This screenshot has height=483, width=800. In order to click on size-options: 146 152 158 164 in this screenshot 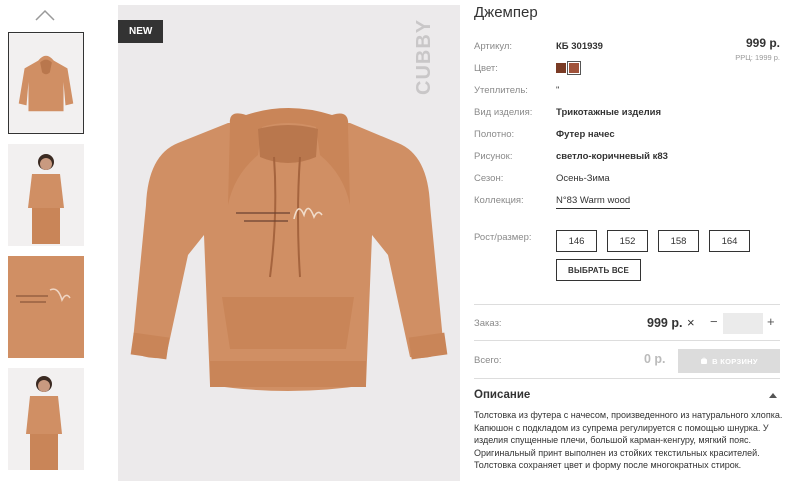, I will do `click(653, 241)`.